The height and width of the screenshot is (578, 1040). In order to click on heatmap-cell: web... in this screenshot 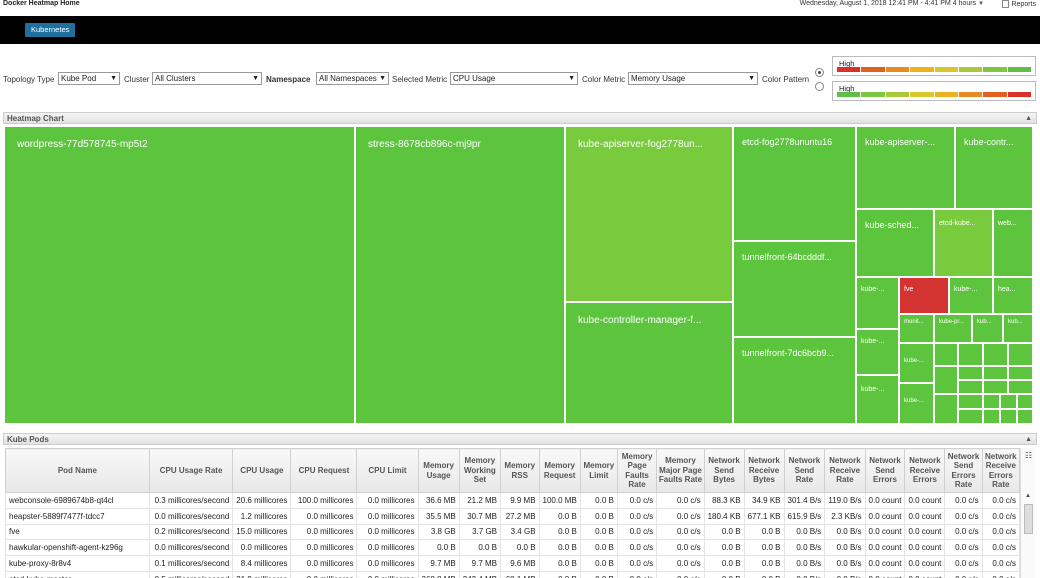, I will do `click(1013, 243)`.